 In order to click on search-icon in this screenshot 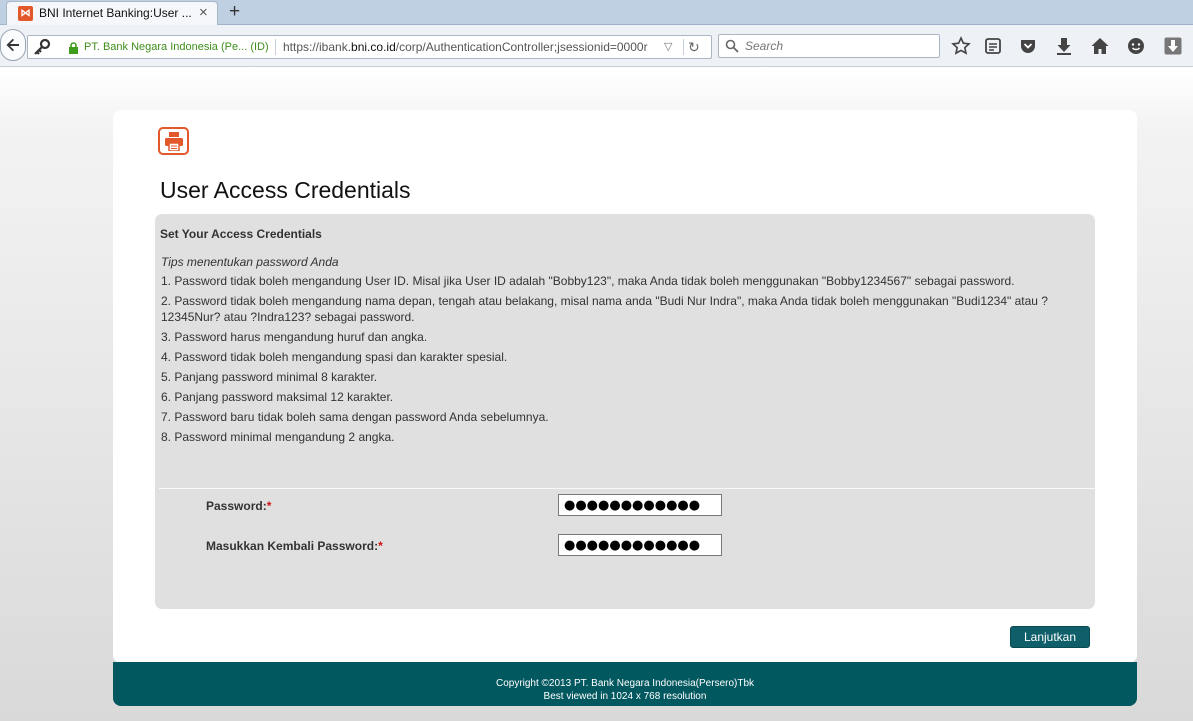, I will do `click(732, 46)`.